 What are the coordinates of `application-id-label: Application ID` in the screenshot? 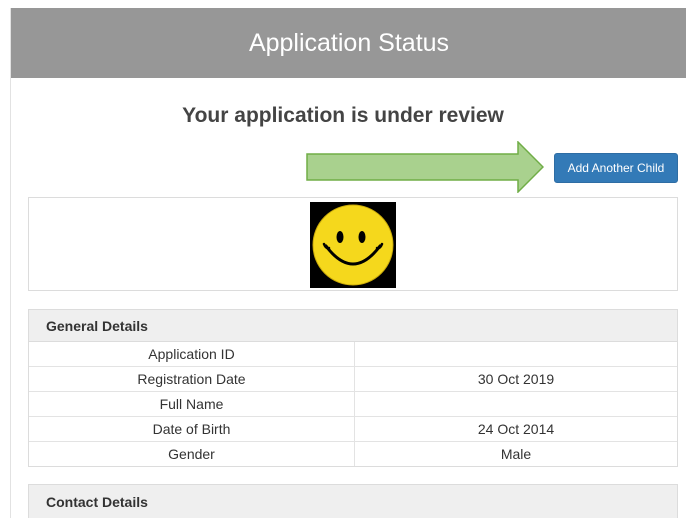 It's located at (192, 354).